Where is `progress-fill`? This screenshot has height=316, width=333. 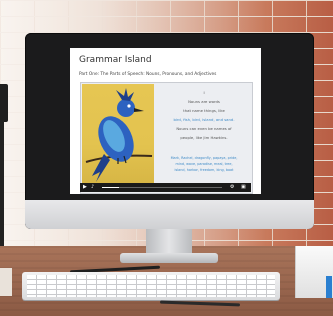
progress-fill is located at coordinates (110, 187).